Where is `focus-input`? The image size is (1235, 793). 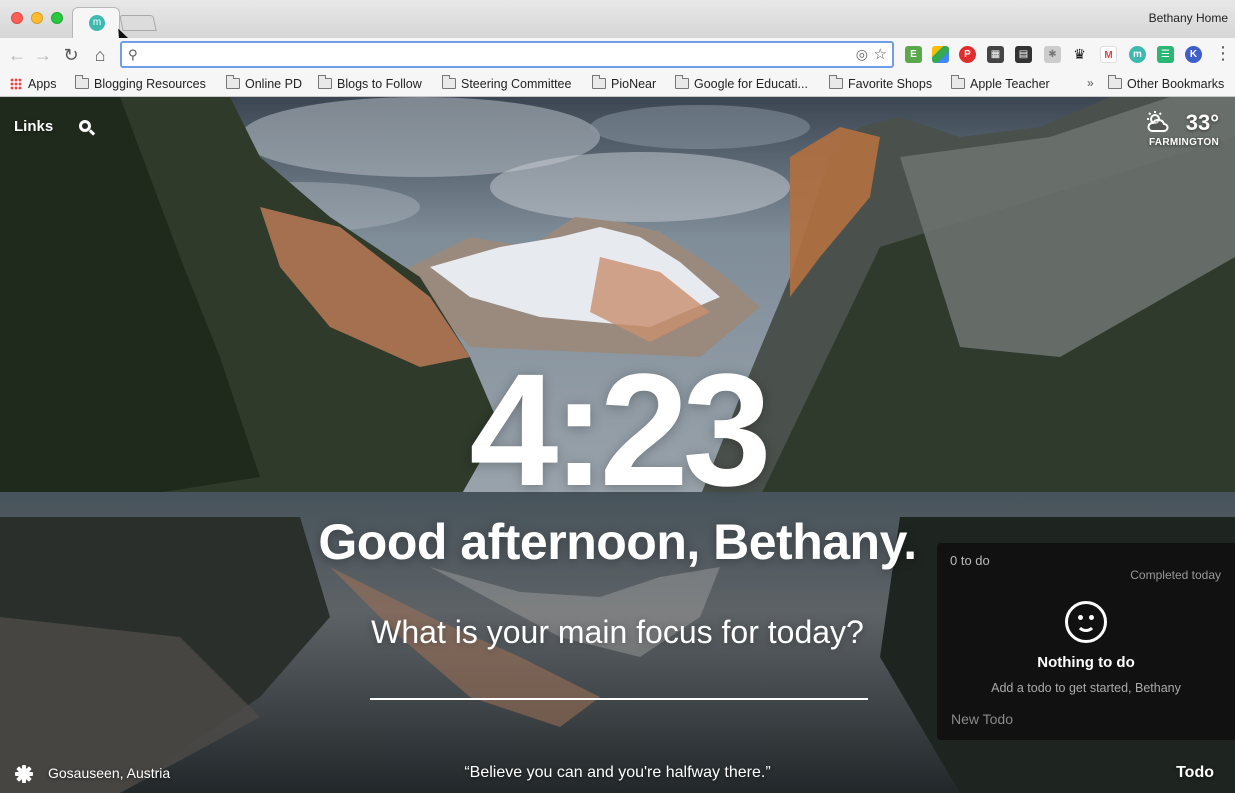
focus-input is located at coordinates (619, 680).